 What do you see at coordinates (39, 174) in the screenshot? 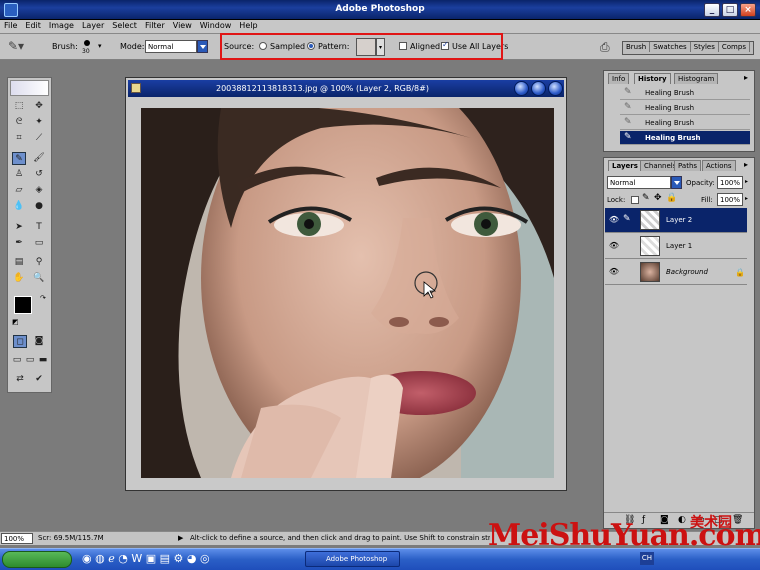
I see `history-brush-tool-icon: ↺` at bounding box center [39, 174].